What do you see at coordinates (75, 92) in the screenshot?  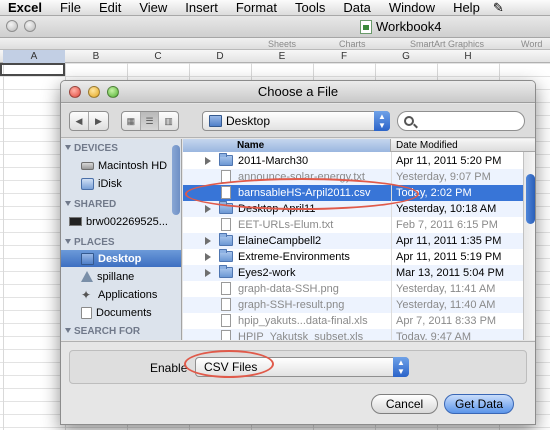 I see `close-dialog-icon` at bounding box center [75, 92].